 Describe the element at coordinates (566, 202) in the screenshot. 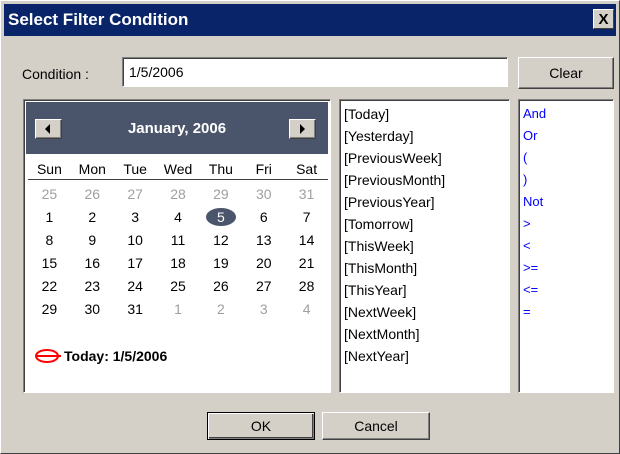

I see `operator-list-item: Not` at that location.